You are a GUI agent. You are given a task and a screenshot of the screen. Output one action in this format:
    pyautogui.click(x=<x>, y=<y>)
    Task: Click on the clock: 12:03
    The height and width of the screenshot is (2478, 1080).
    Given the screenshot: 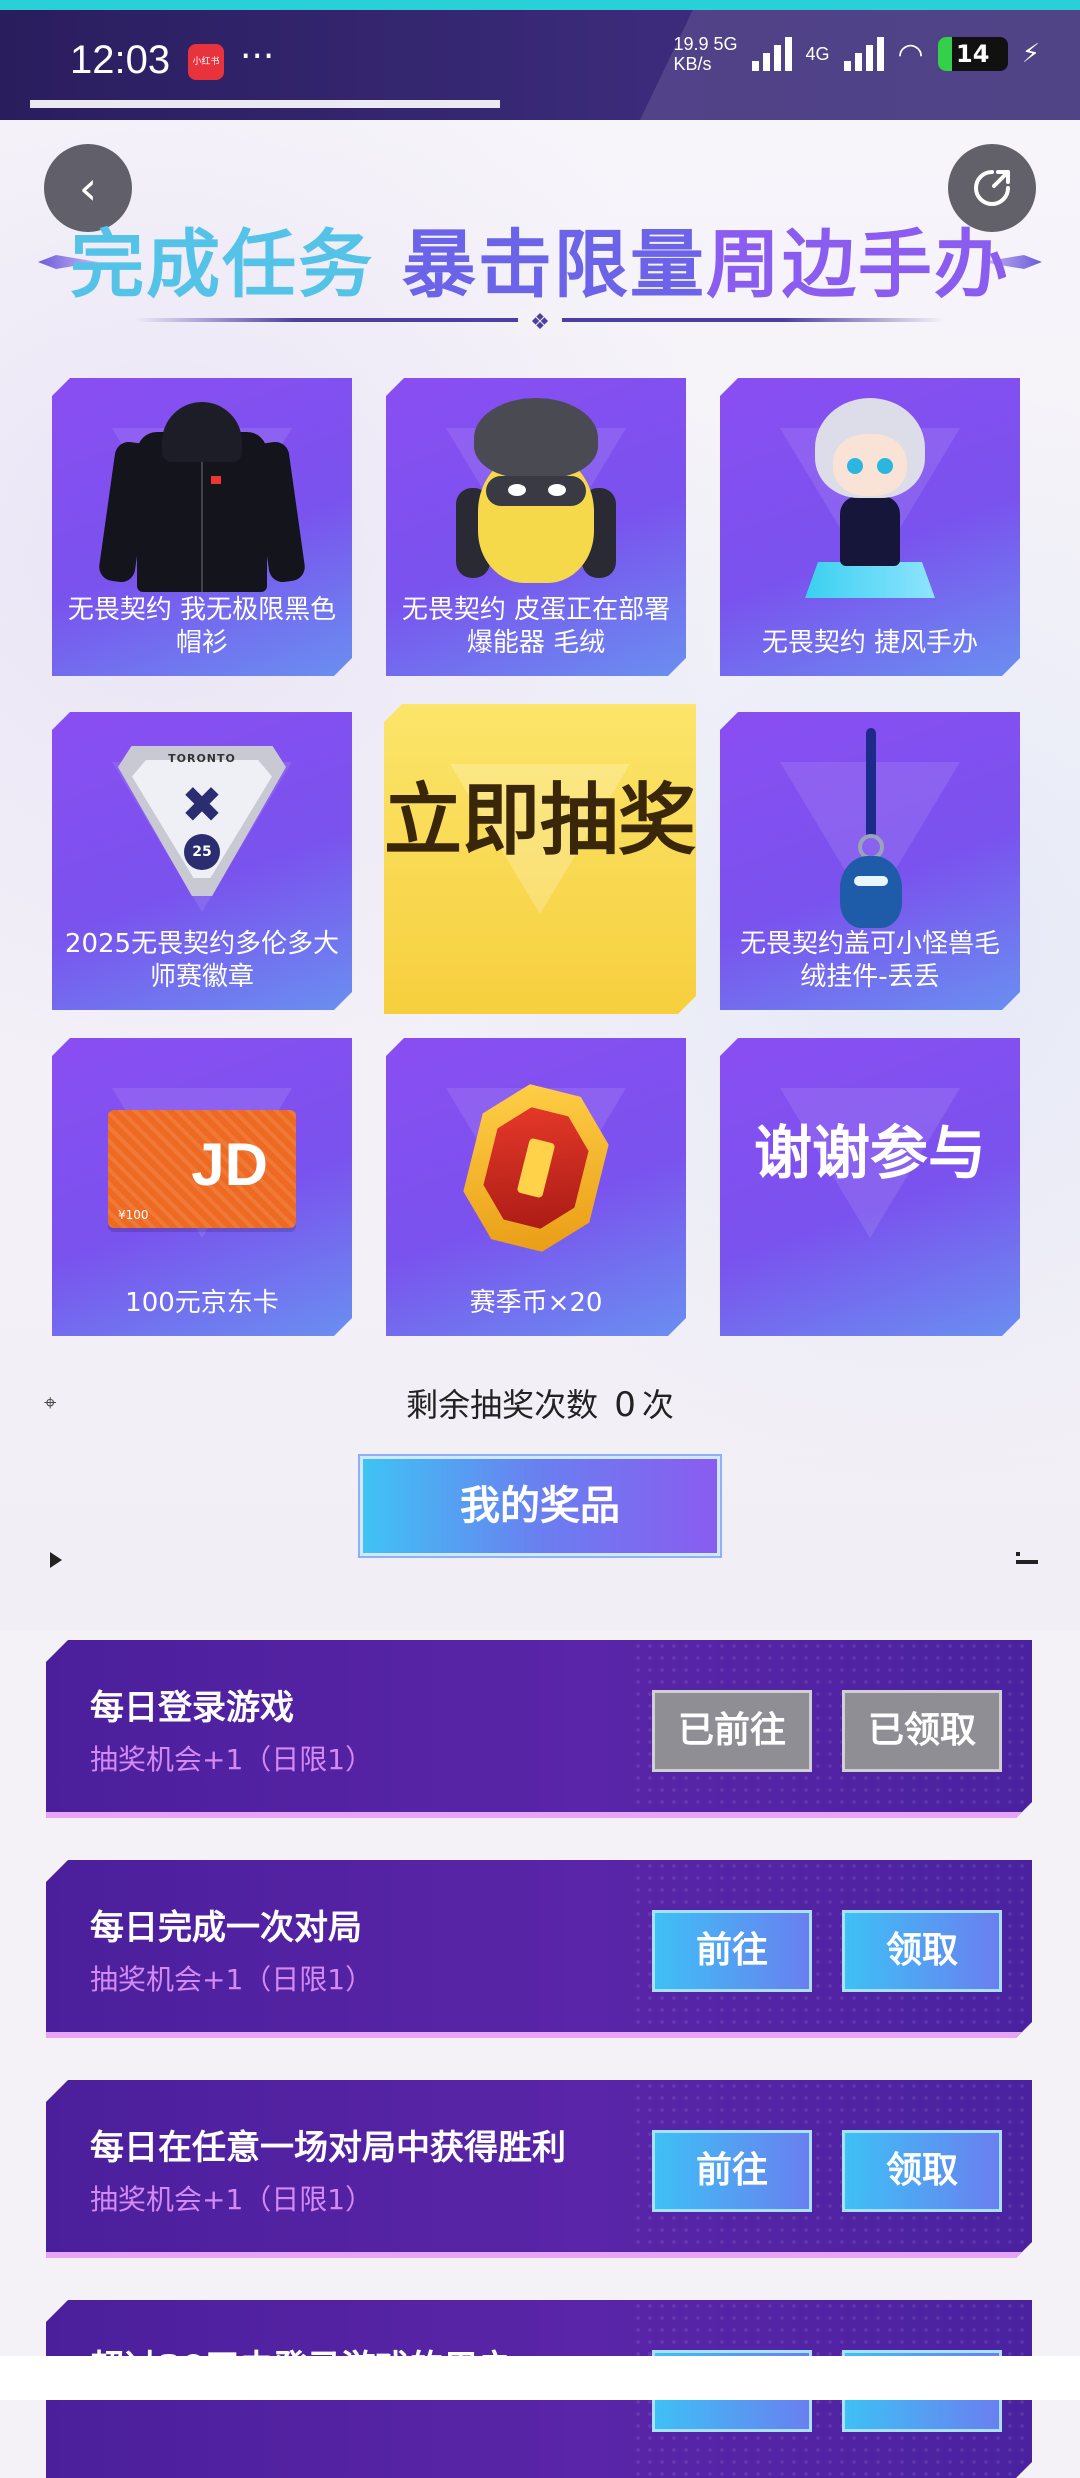 What is the action you would take?
    pyautogui.click(x=120, y=60)
    